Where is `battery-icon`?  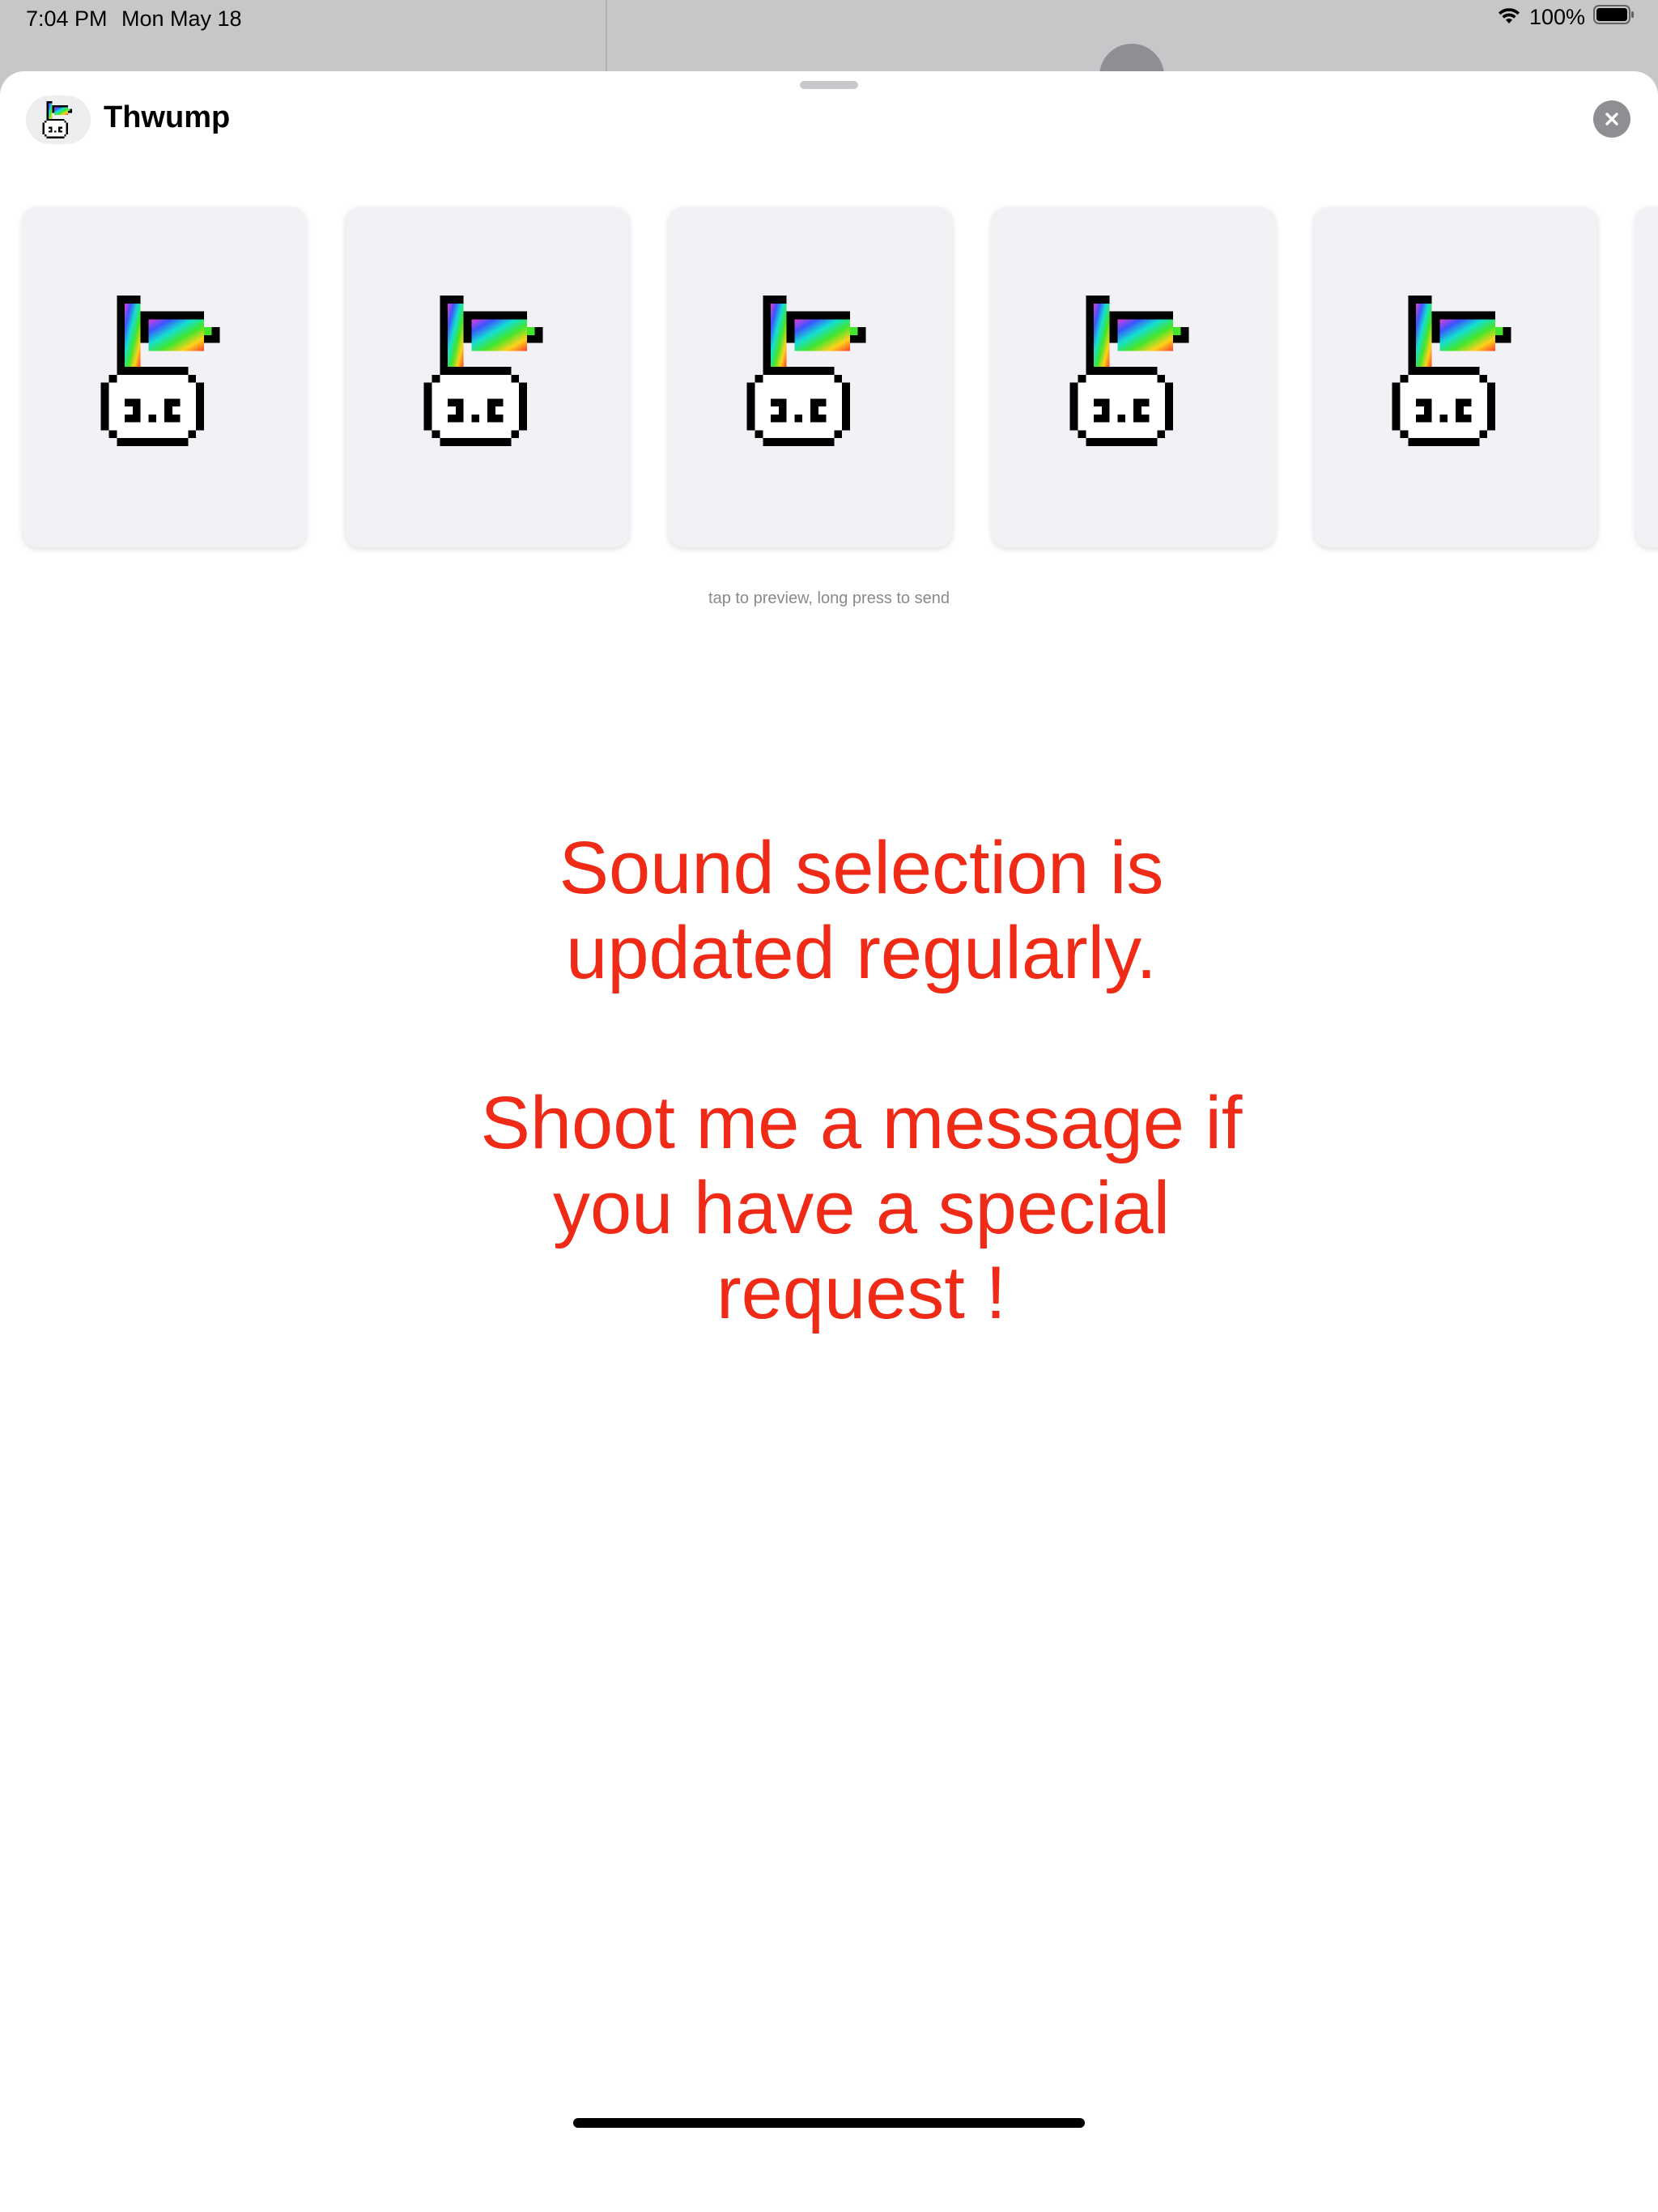 battery-icon is located at coordinates (1614, 18).